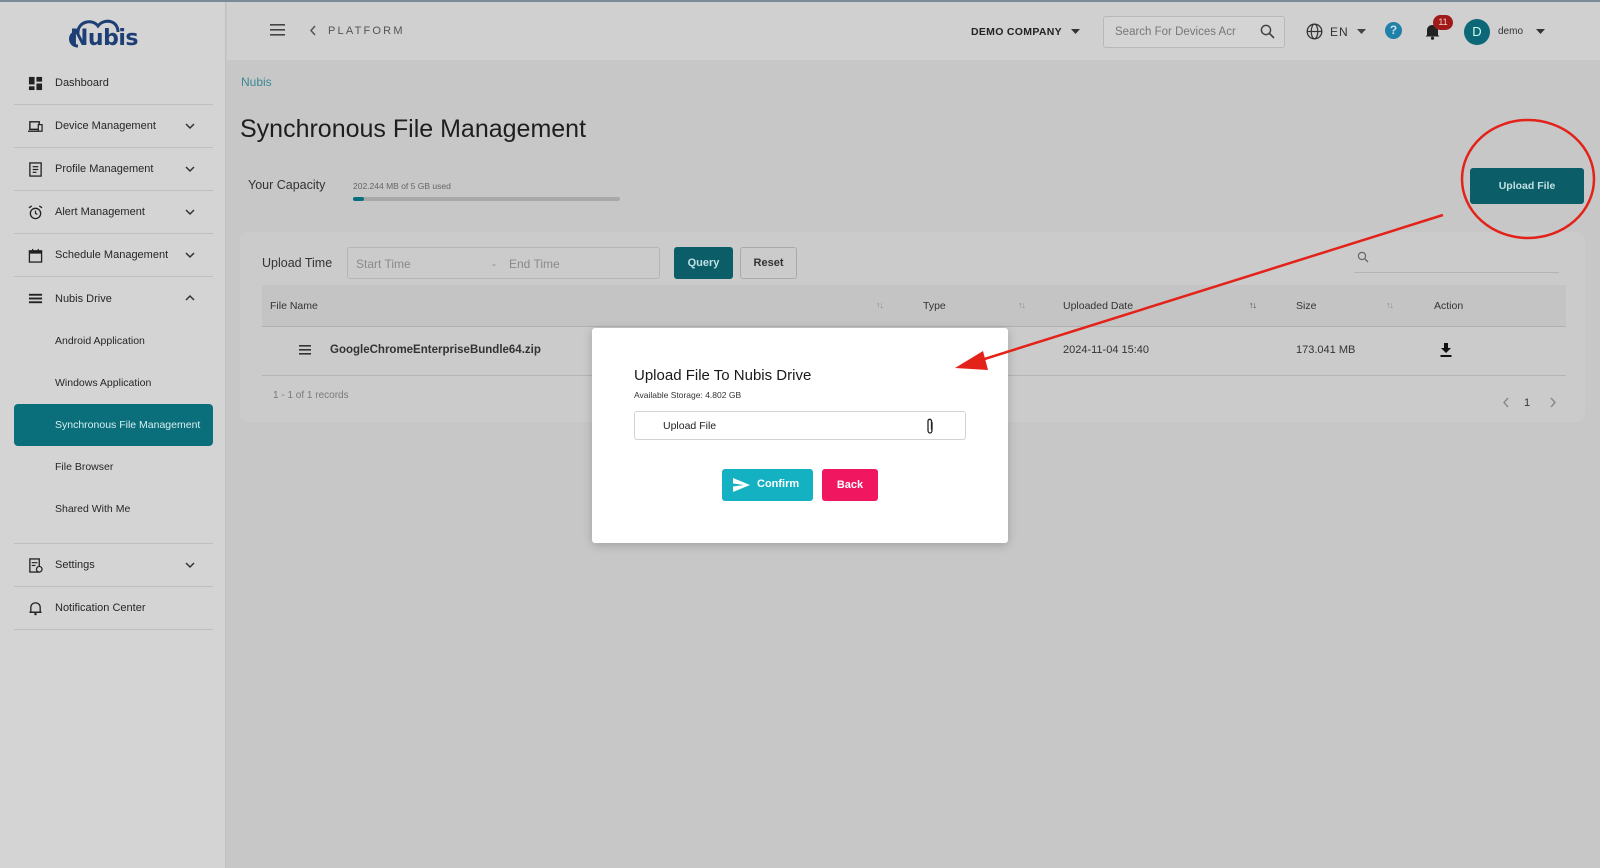 The width and height of the screenshot is (1600, 868). I want to click on sidebar-subitem-shared-with-me: Shared With Me, so click(113, 509).